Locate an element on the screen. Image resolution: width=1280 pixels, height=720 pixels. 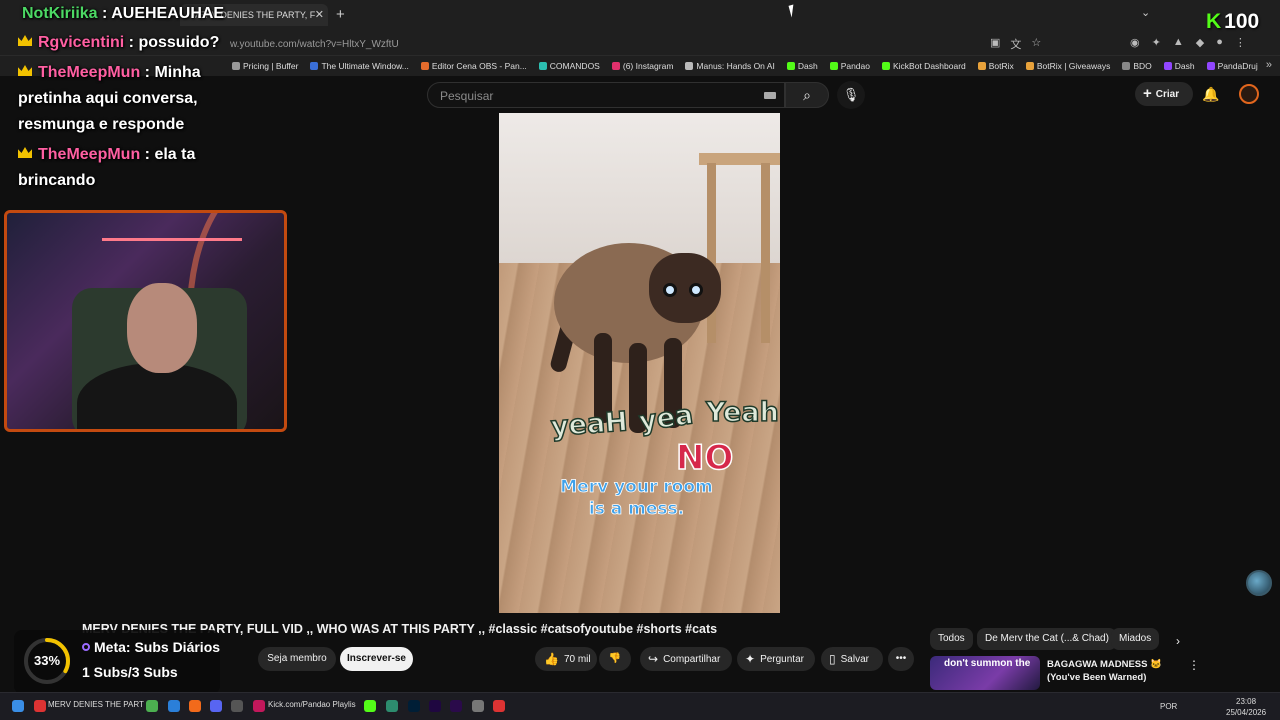
ask-button: ✦ Perguntar is located at coordinates (776, 659).